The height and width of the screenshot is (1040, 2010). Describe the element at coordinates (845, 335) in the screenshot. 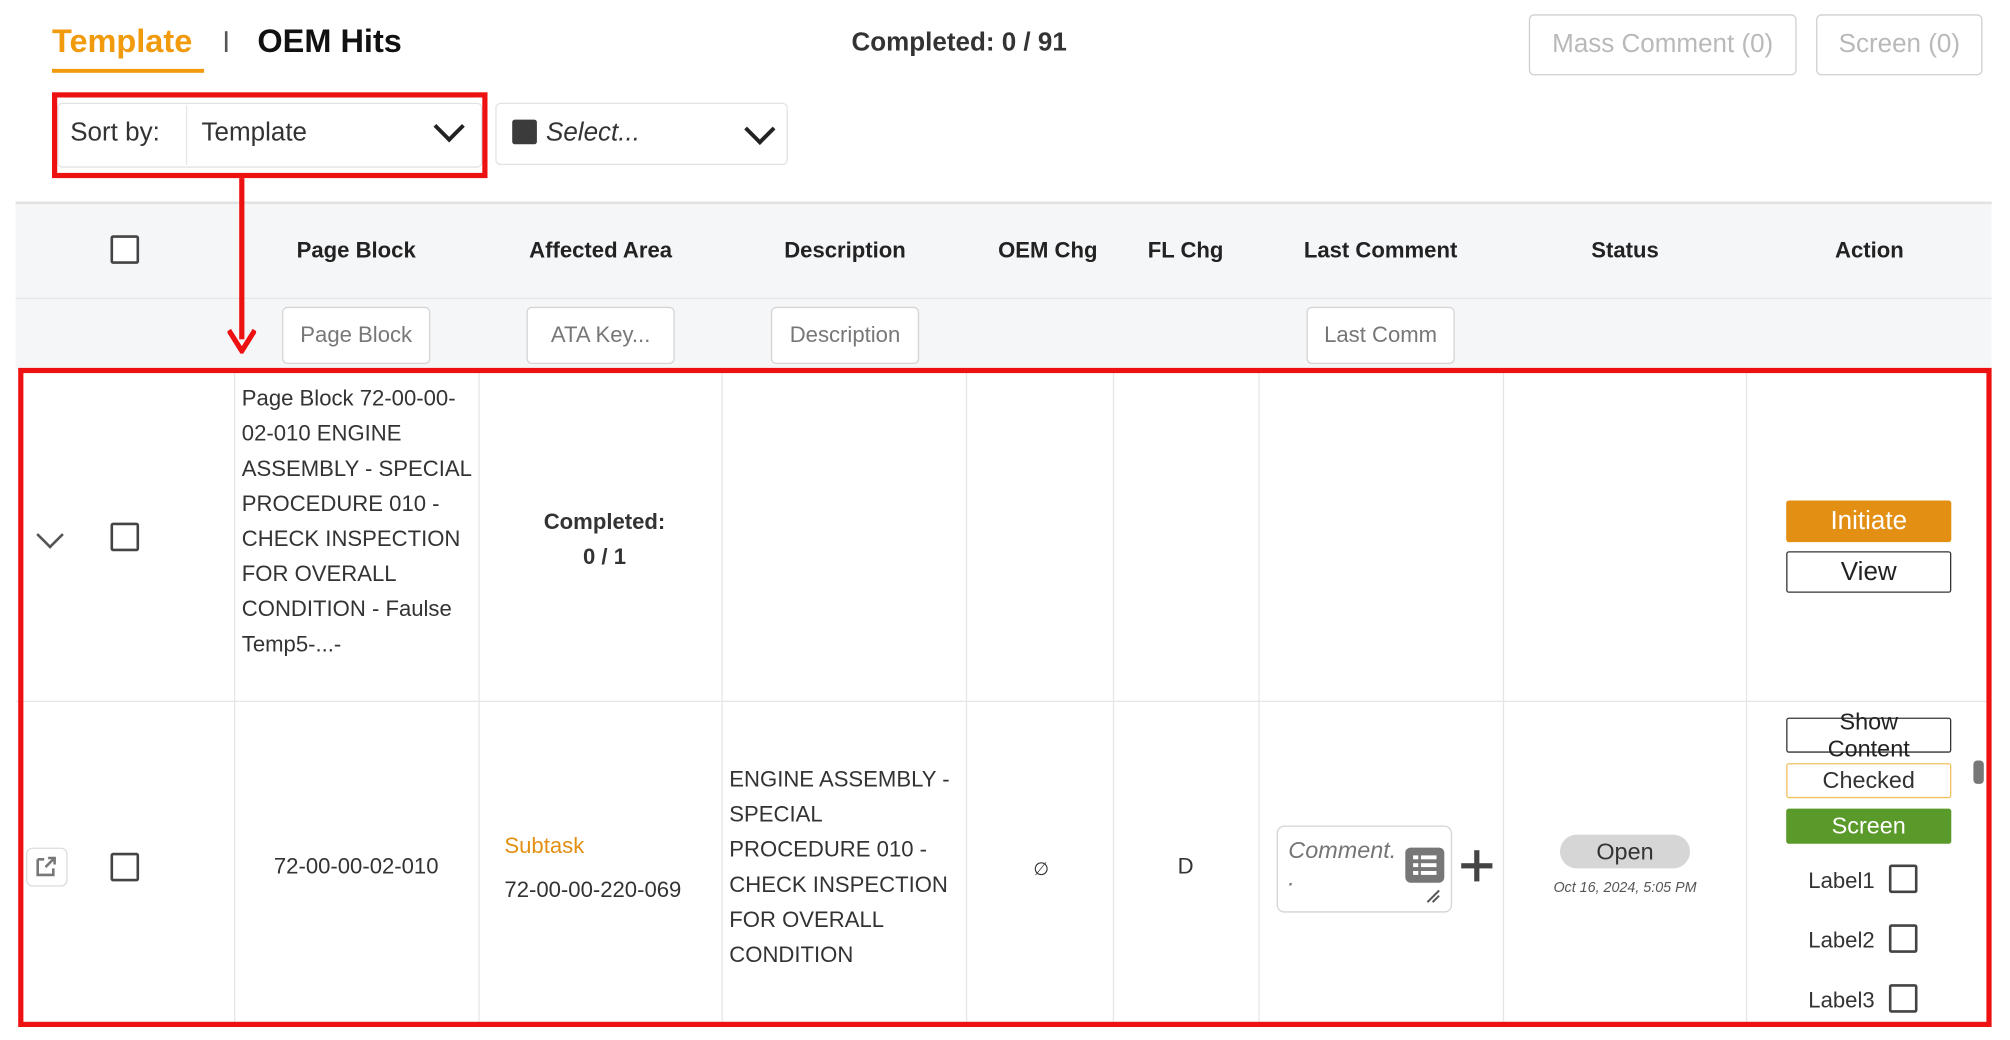

I see `description-filter: Description` at that location.